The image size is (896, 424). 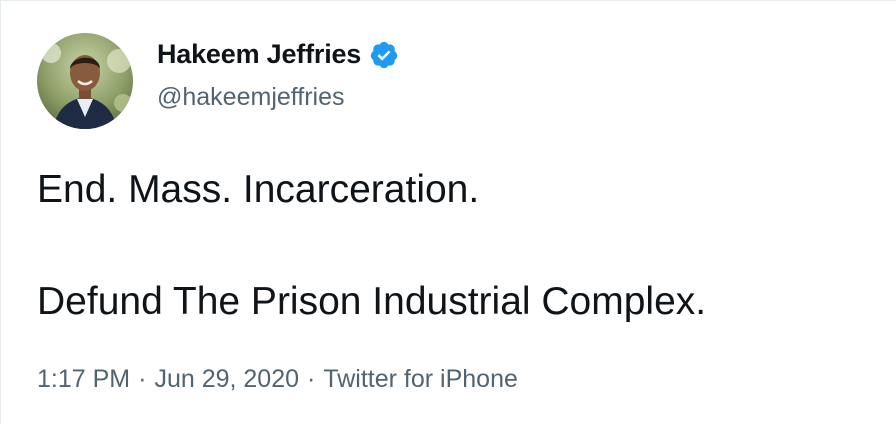 I want to click on display-name: Hakeem Jeffries, so click(x=259, y=54).